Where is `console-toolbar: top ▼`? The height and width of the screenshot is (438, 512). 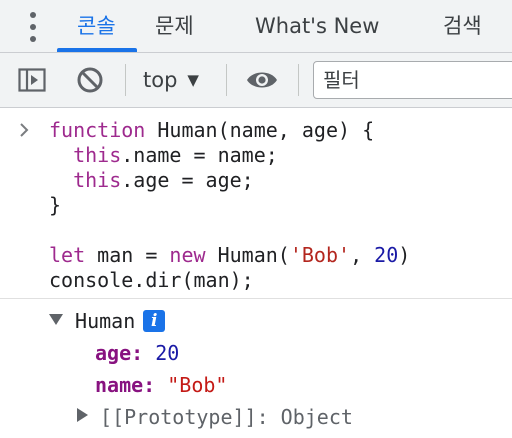 console-toolbar: top ▼ is located at coordinates (256, 80).